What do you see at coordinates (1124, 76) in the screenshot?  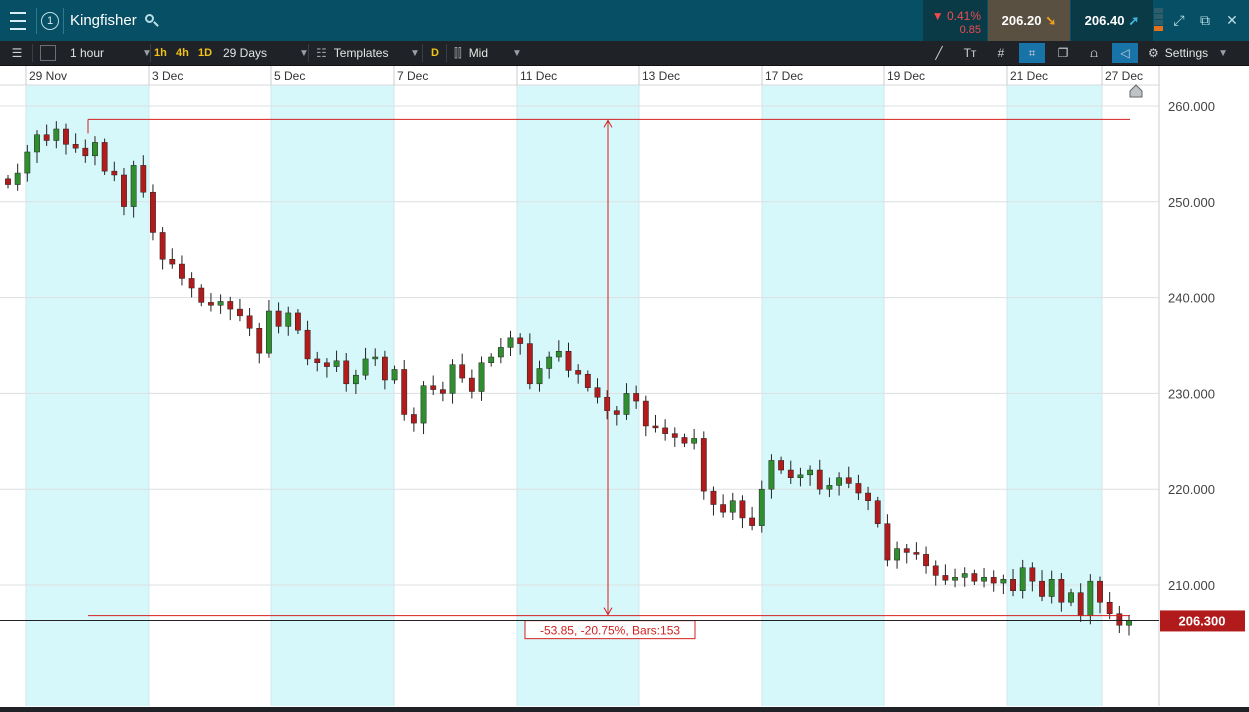 I see `x-tick-label: 27 Dec` at bounding box center [1124, 76].